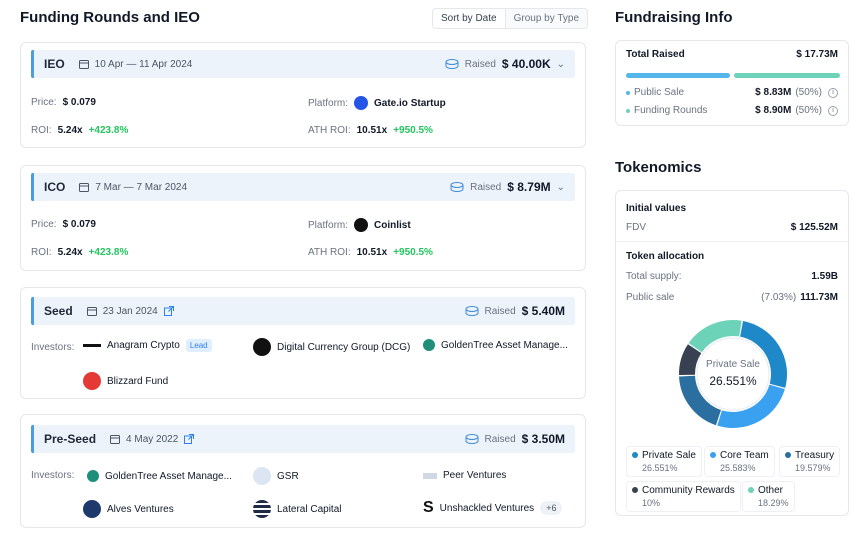 The height and width of the screenshot is (546, 860). I want to click on roi-value: 5.24x, so click(70, 130).